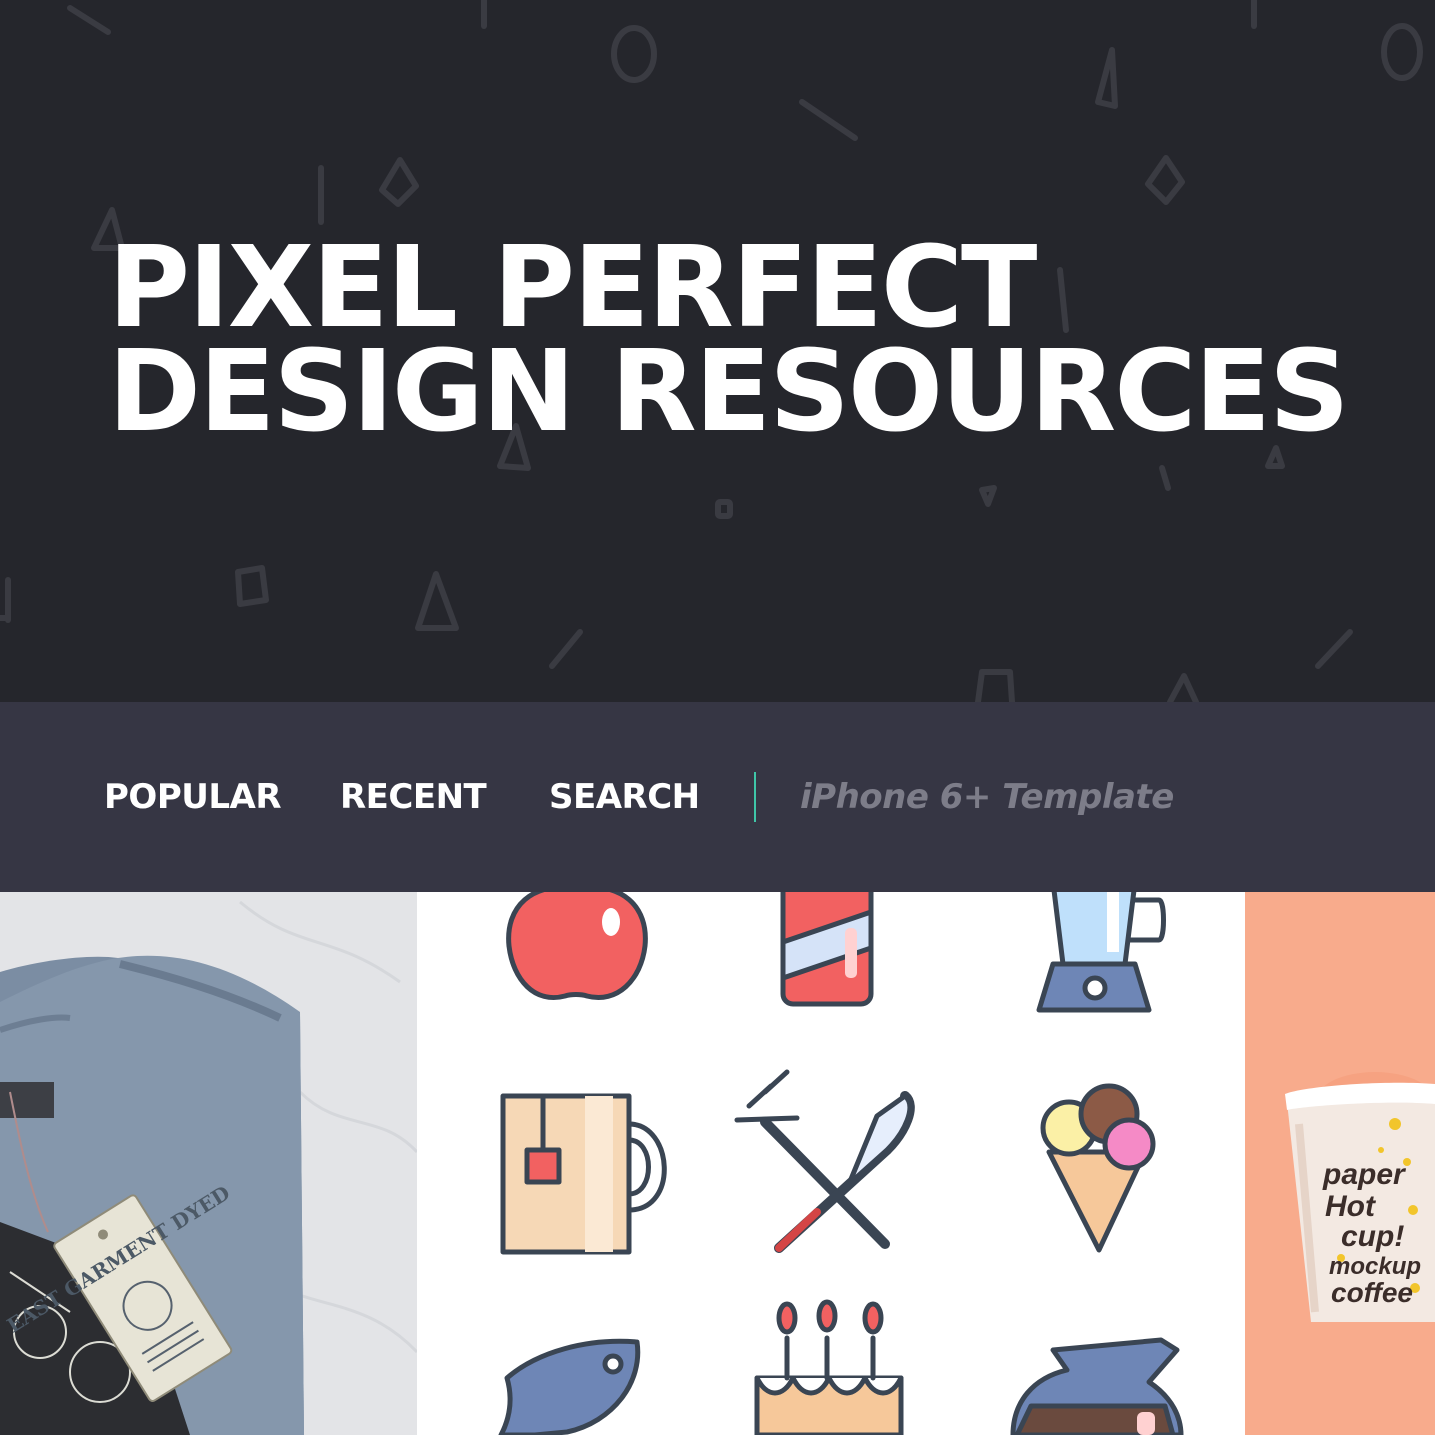 The image size is (1435, 1435). I want to click on nav-link-search: SEARCH, so click(624, 797).